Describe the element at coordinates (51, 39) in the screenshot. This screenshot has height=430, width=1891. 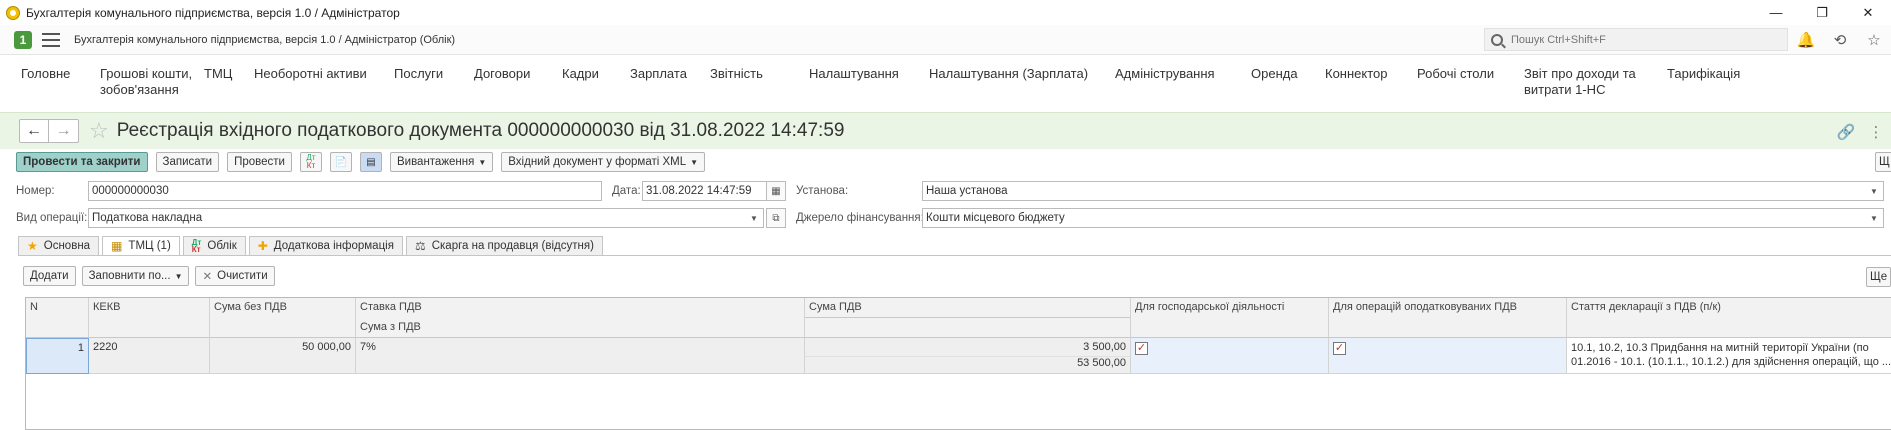
I see `menu-icon` at that location.